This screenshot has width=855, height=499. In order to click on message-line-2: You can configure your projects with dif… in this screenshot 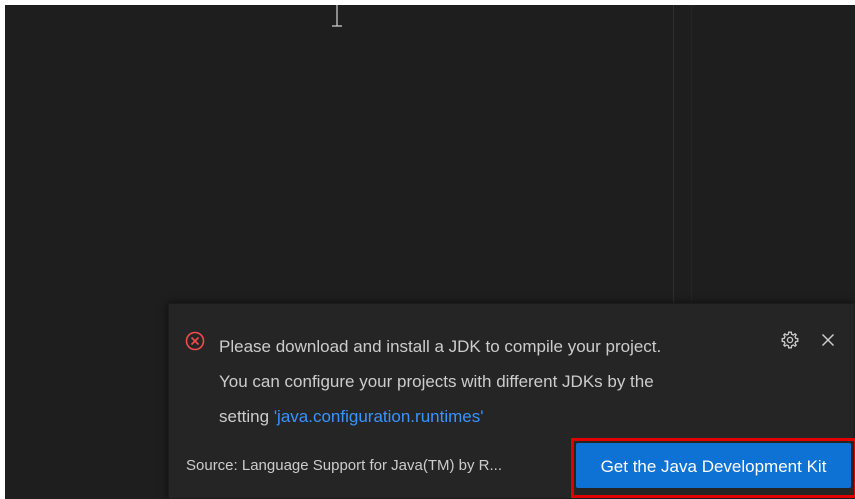, I will do `click(436, 381)`.